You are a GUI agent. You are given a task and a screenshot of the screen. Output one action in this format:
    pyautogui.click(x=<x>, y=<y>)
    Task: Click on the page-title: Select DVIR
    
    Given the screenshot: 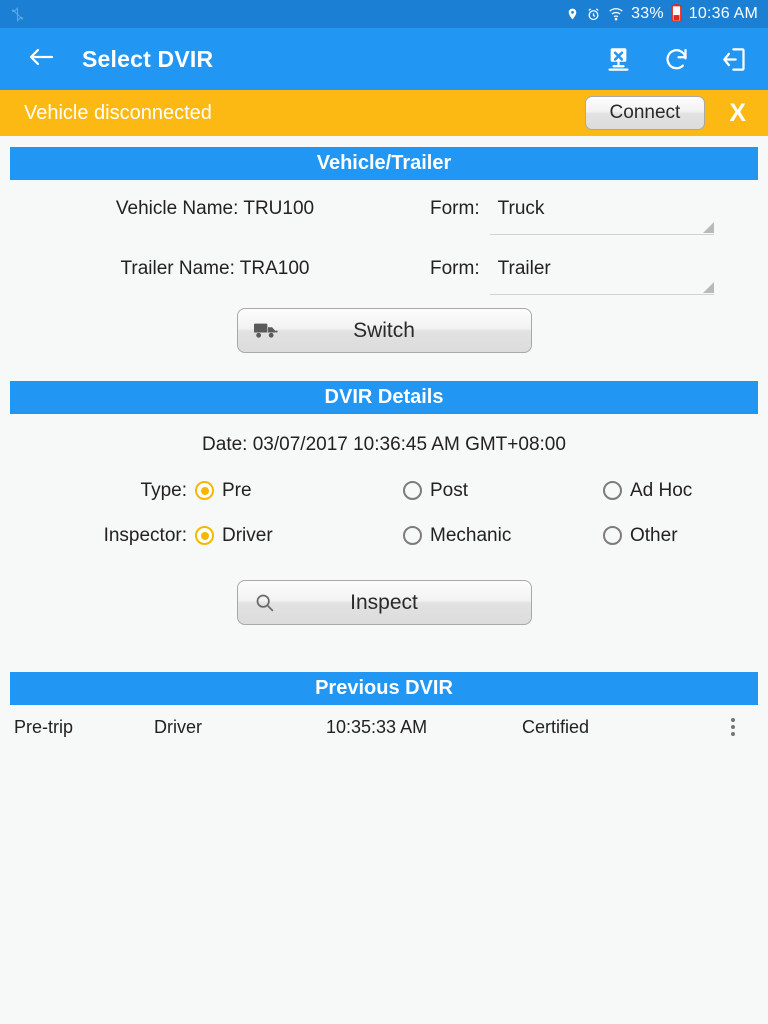 What is the action you would take?
    pyautogui.click(x=148, y=58)
    